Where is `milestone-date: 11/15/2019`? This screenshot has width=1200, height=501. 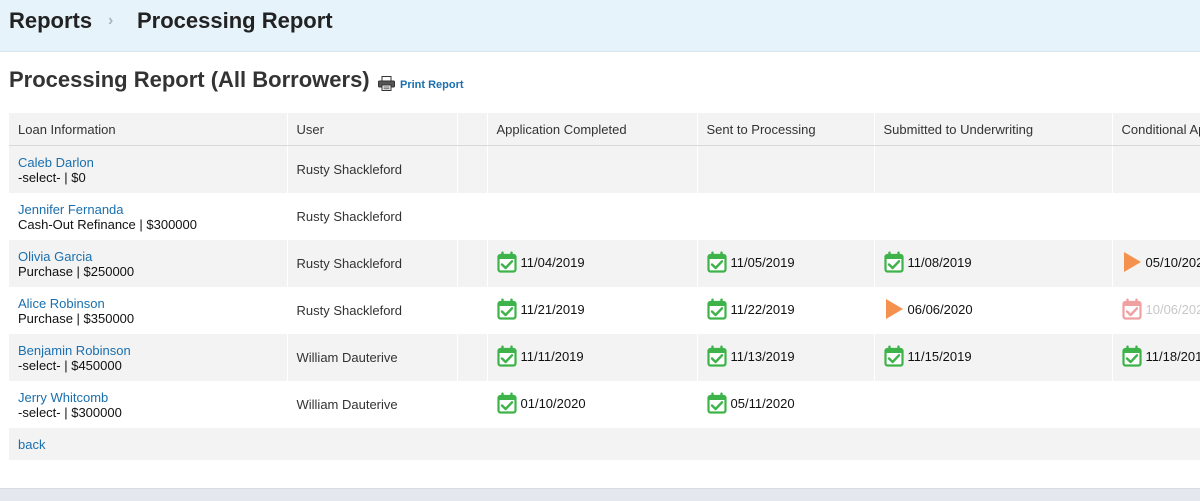 milestone-date: 11/15/2019 is located at coordinates (940, 356).